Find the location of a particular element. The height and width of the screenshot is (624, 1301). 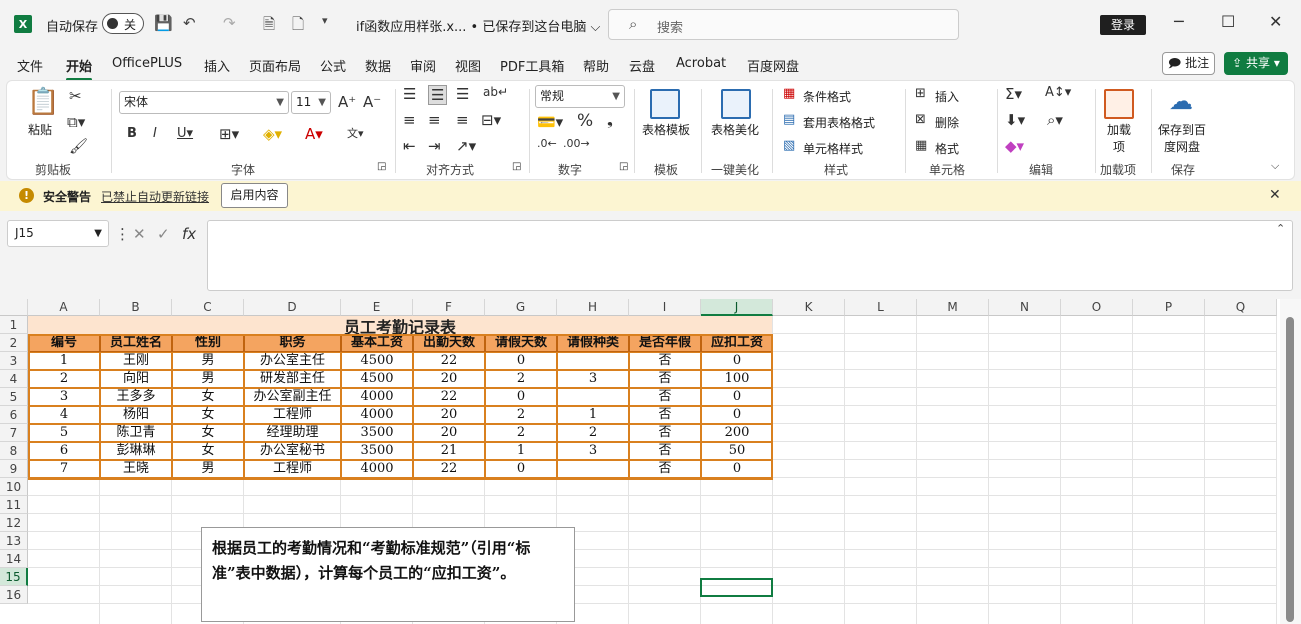

align-bottom-icon: ☰ is located at coordinates (462, 94).